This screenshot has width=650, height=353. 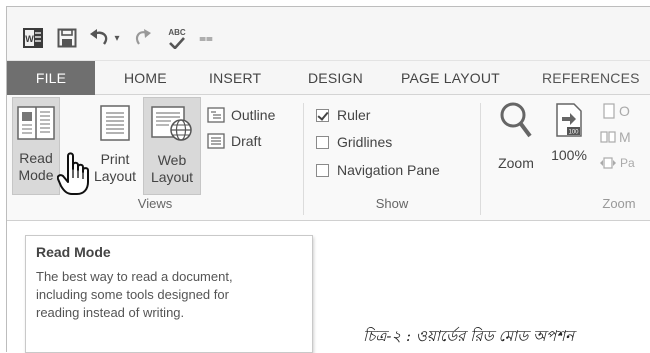 What do you see at coordinates (116, 38) in the screenshot?
I see `undo-dropdown-caret: ▾` at bounding box center [116, 38].